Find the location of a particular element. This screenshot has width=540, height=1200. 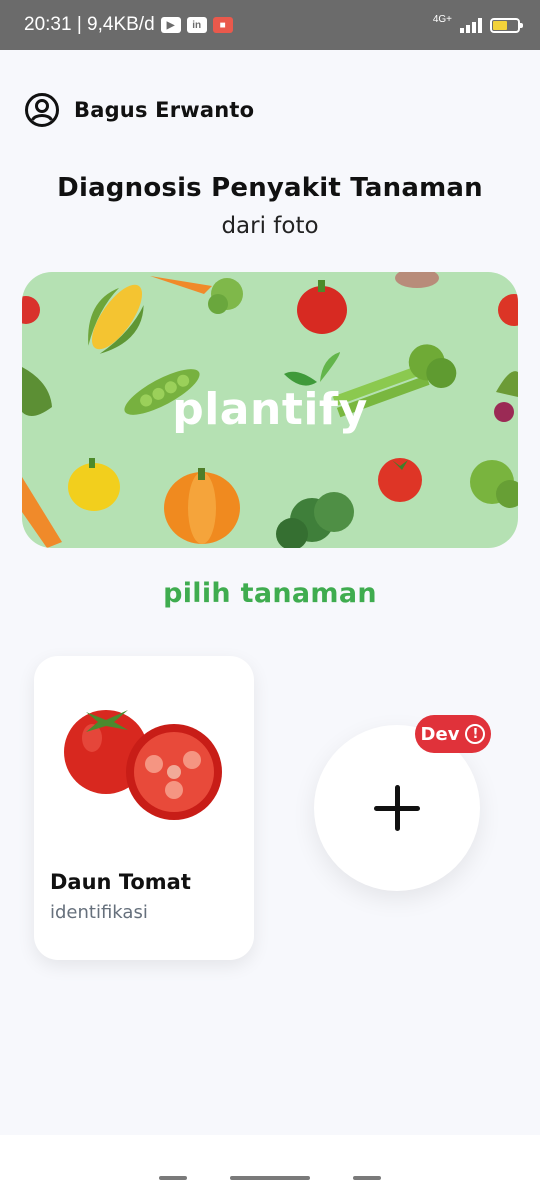

page-subtitle: dari foto is located at coordinates (270, 226).